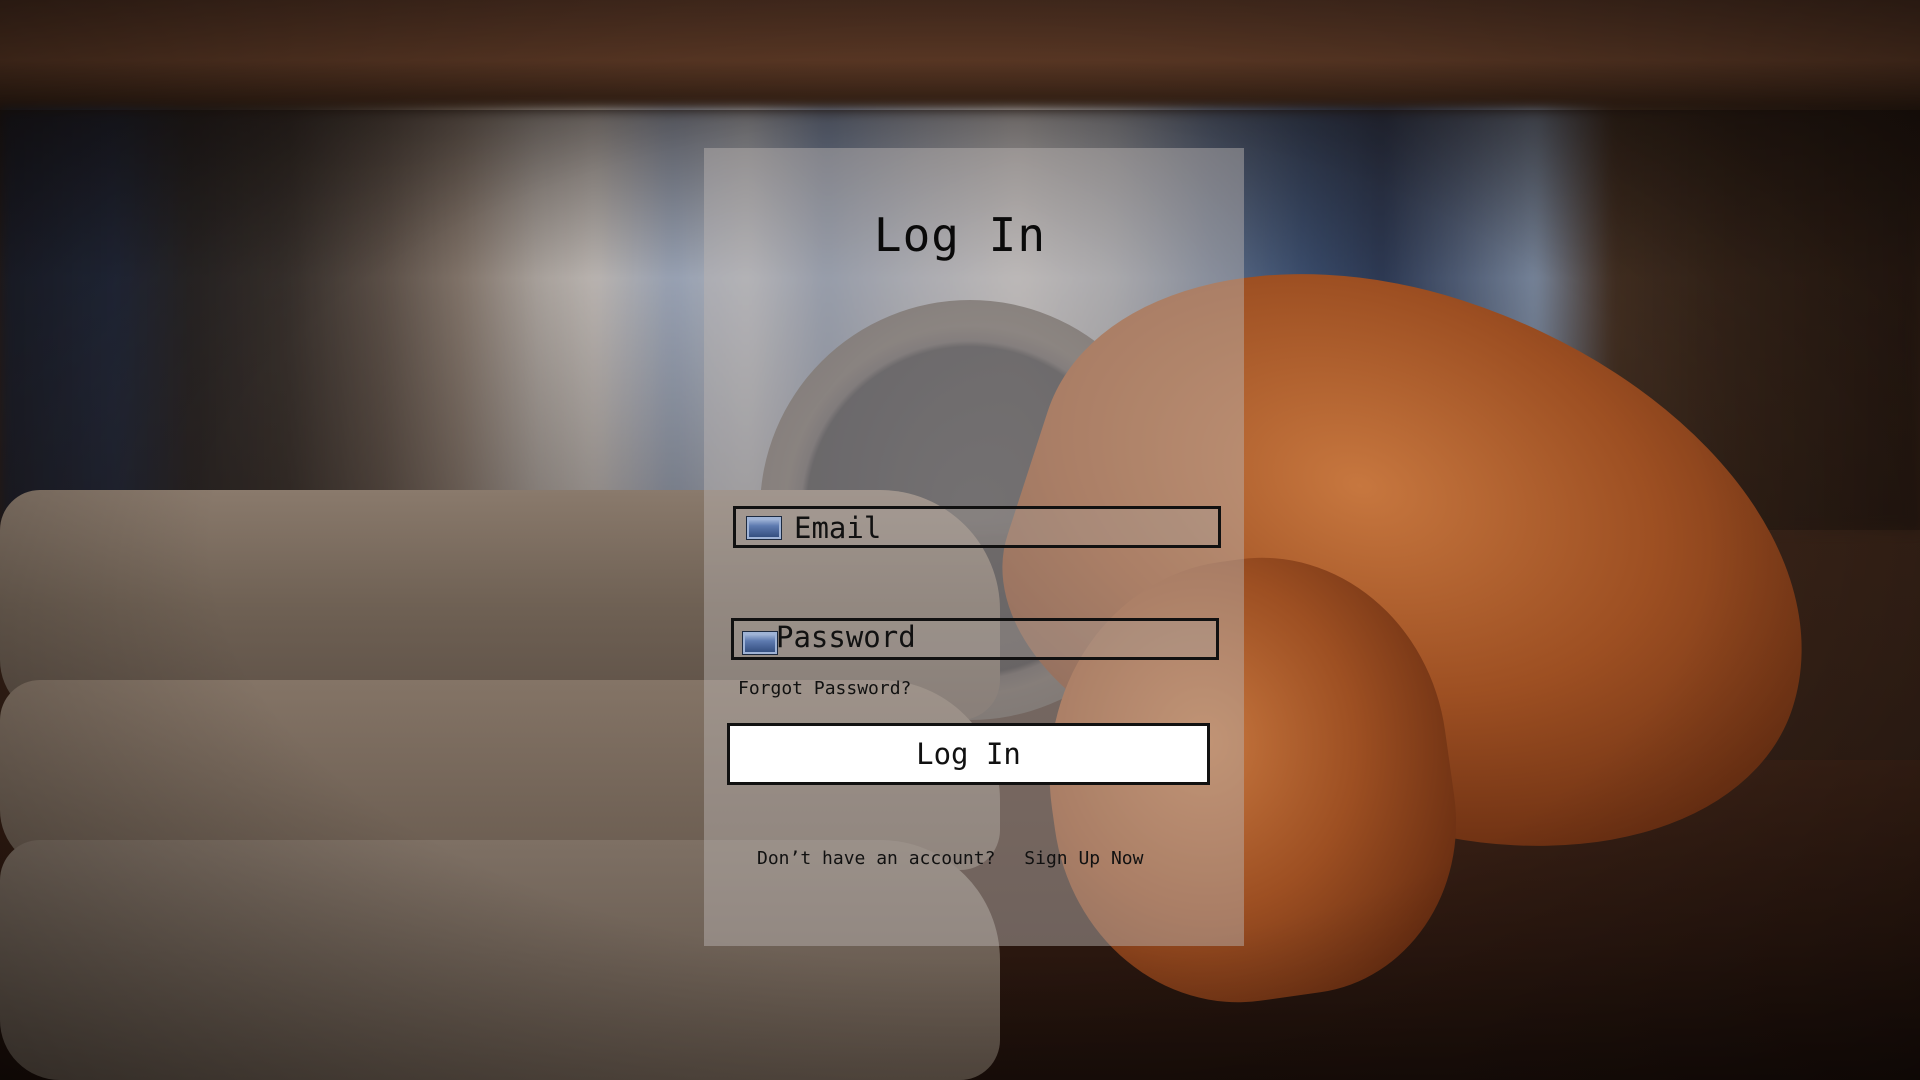 This screenshot has height=1080, width=1920. I want to click on signup-link: Sign Up Now, so click(1083, 858).